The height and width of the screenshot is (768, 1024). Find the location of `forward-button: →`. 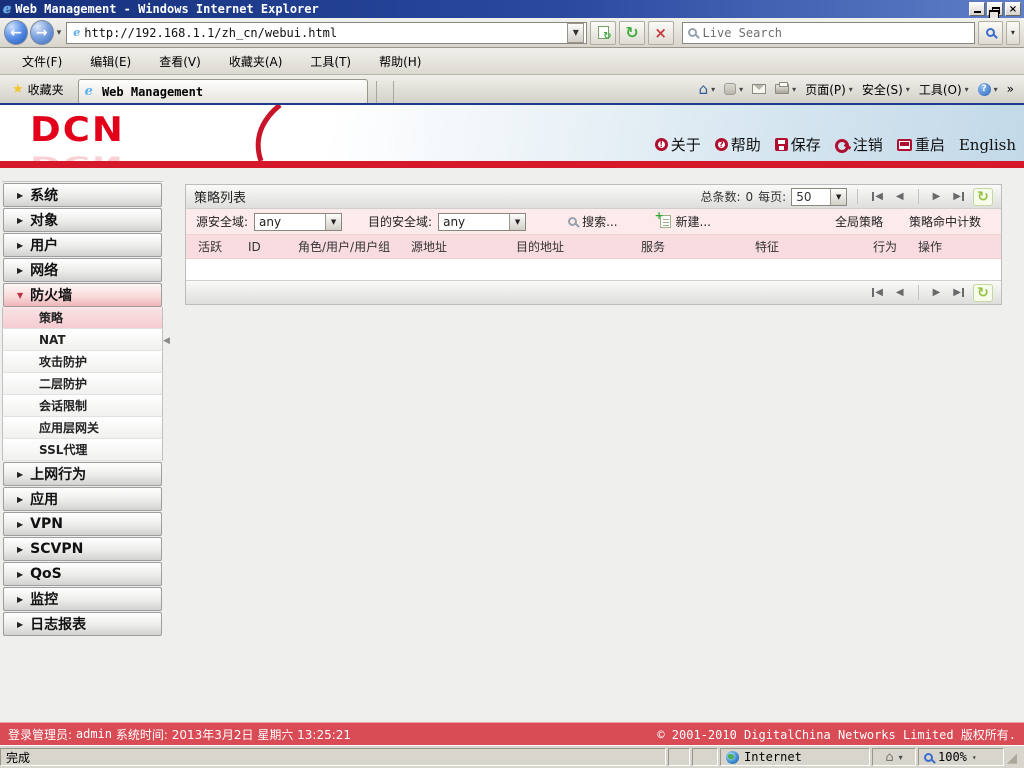

forward-button: → is located at coordinates (41, 32).